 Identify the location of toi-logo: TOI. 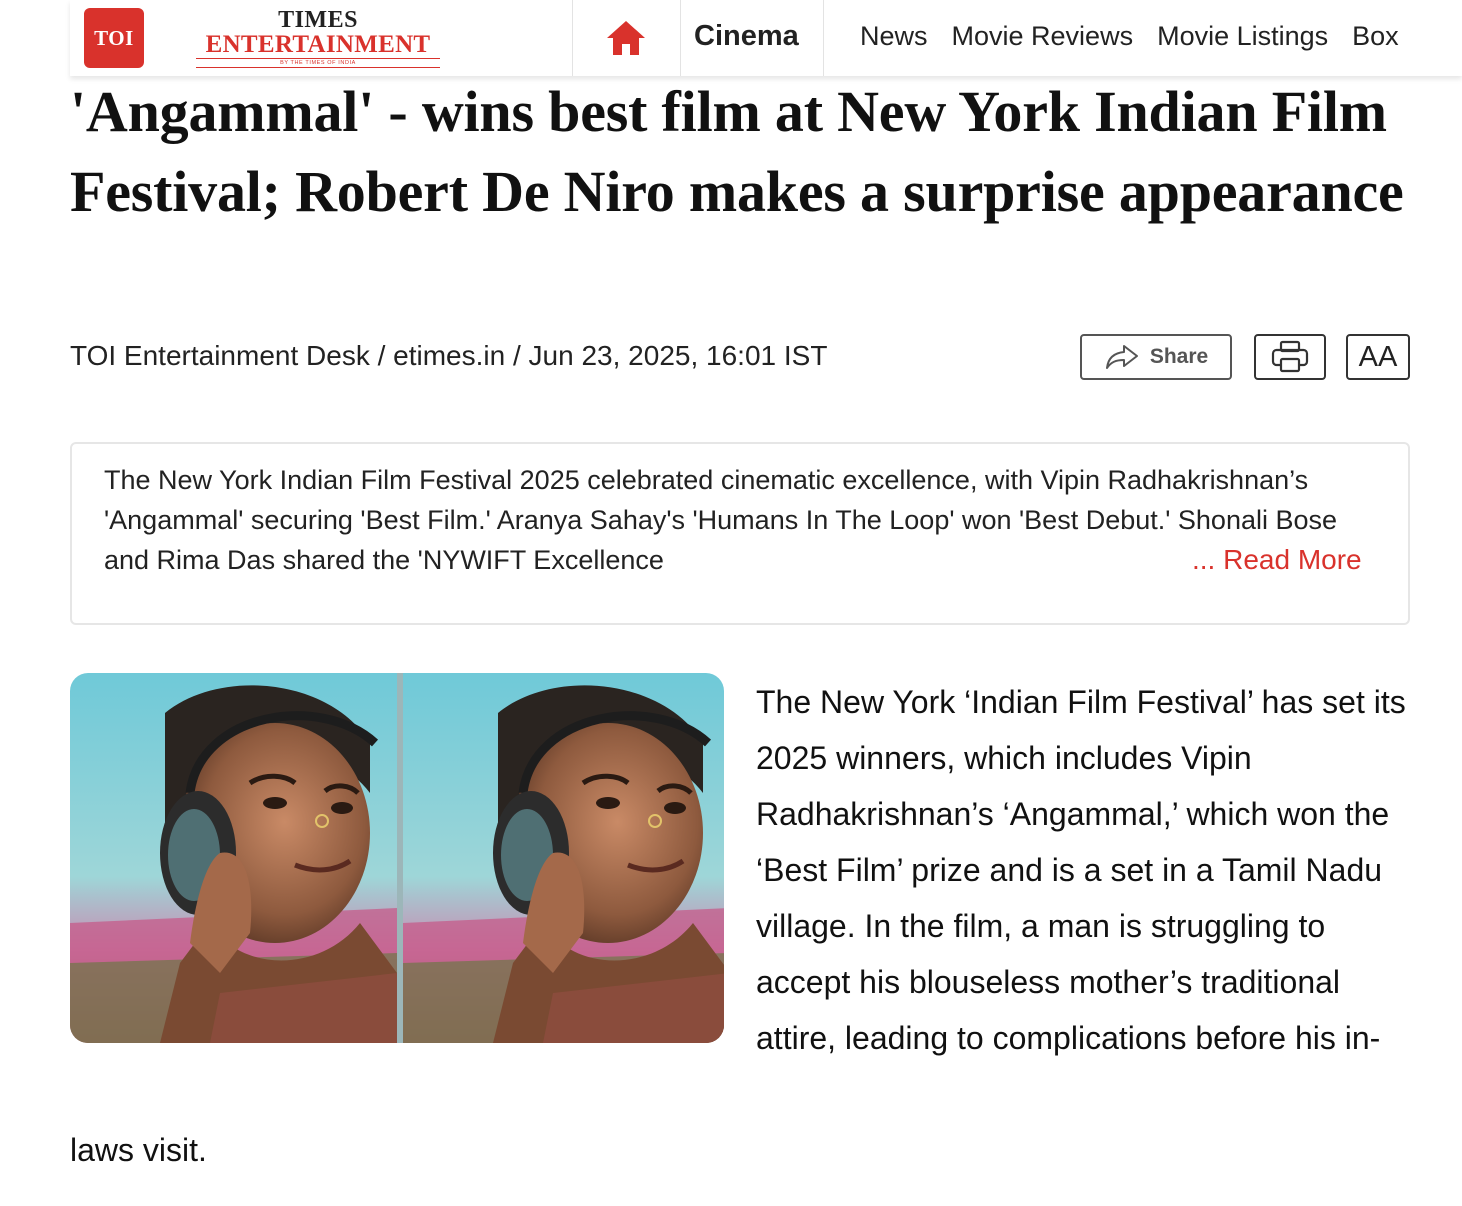
(114, 38).